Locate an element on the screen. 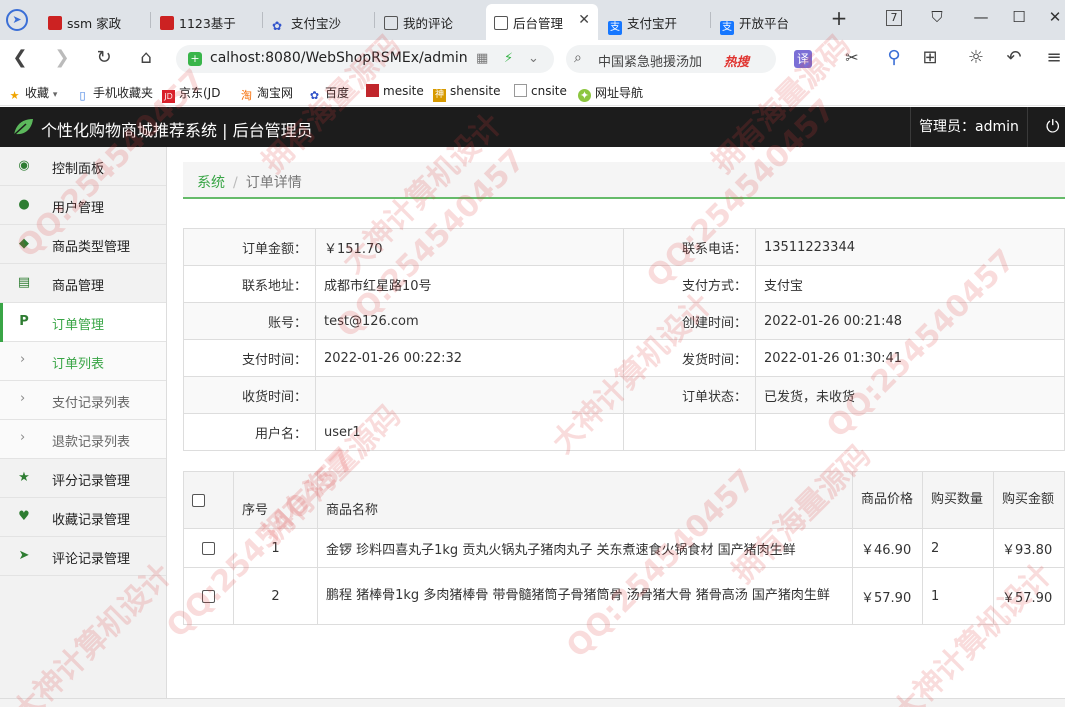  paypal-icon: P is located at coordinates (24, 321).